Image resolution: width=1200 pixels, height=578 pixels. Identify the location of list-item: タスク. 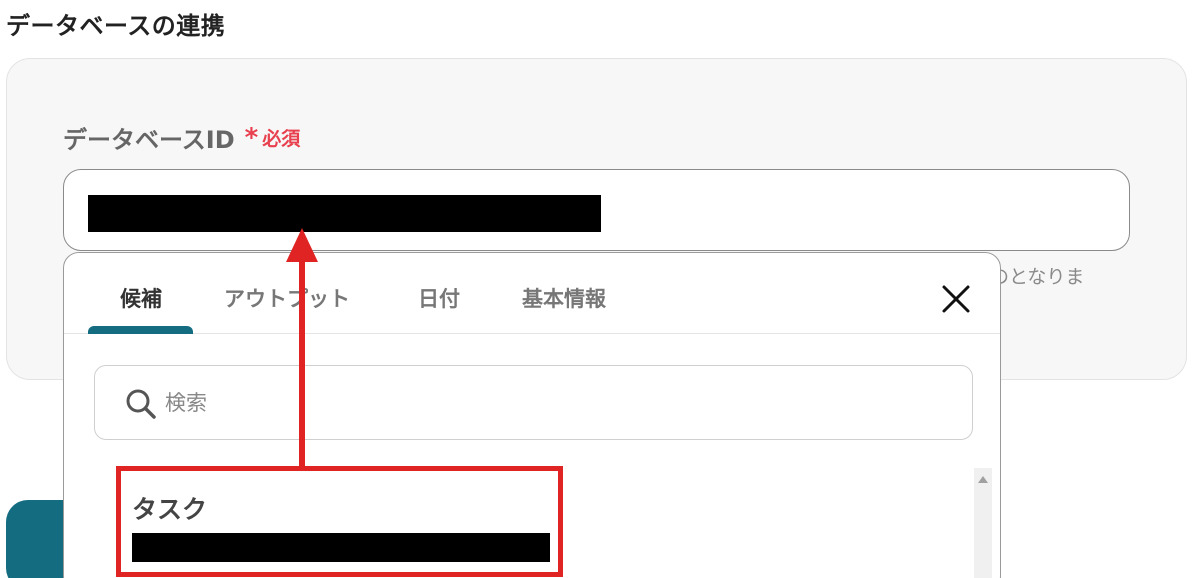
(340, 530).